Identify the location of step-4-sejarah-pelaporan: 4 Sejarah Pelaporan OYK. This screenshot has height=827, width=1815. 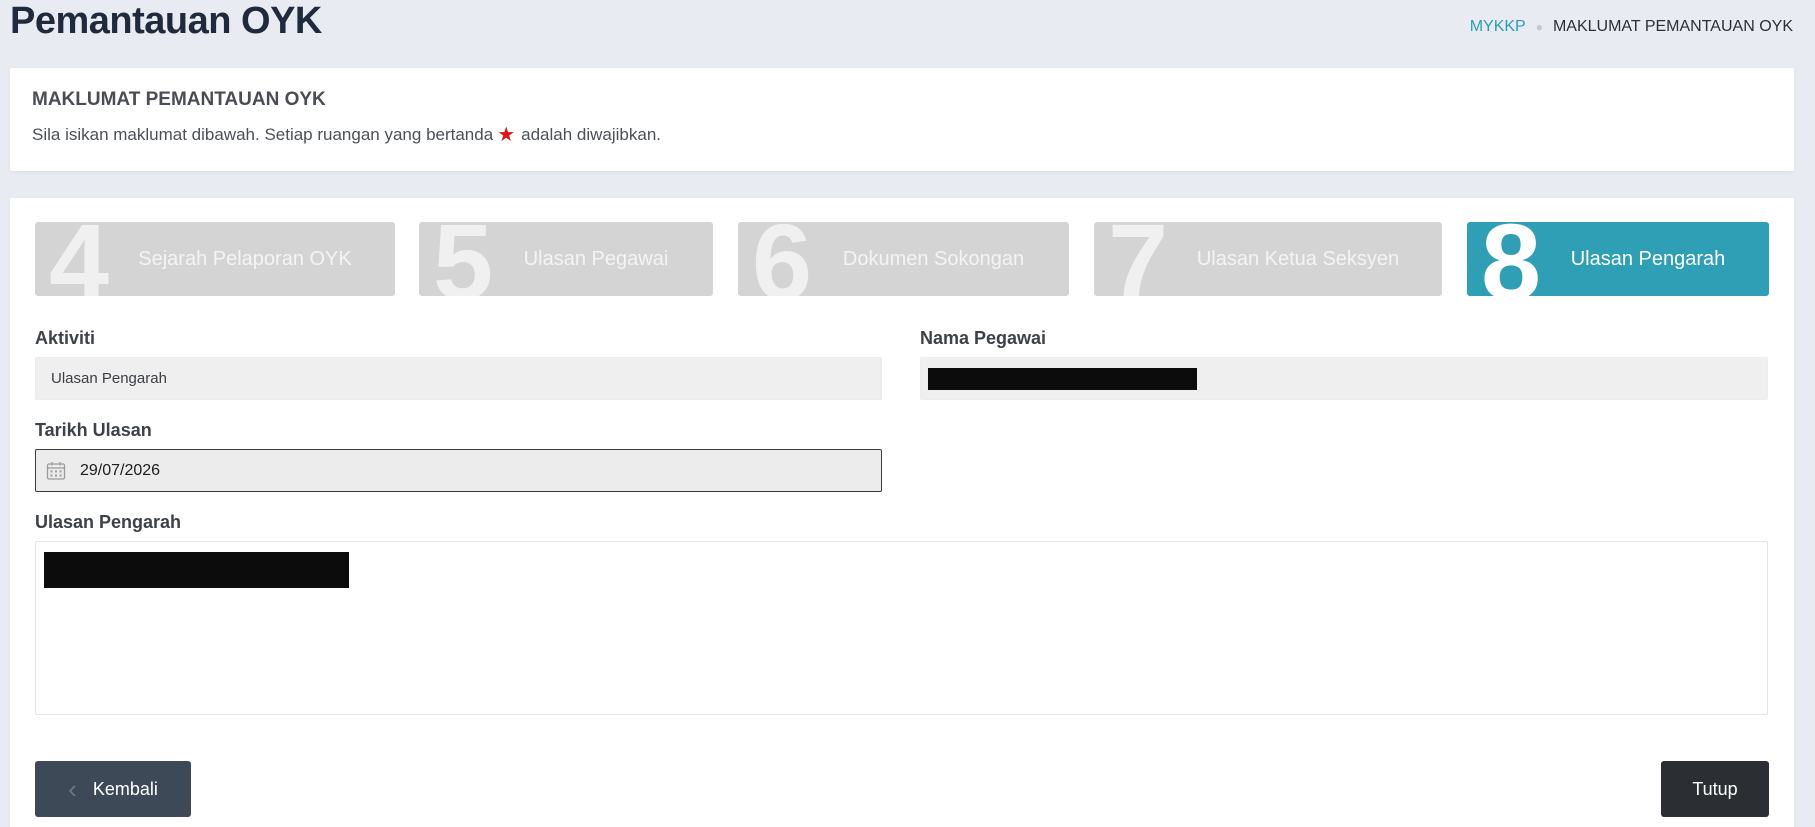
(215, 259).